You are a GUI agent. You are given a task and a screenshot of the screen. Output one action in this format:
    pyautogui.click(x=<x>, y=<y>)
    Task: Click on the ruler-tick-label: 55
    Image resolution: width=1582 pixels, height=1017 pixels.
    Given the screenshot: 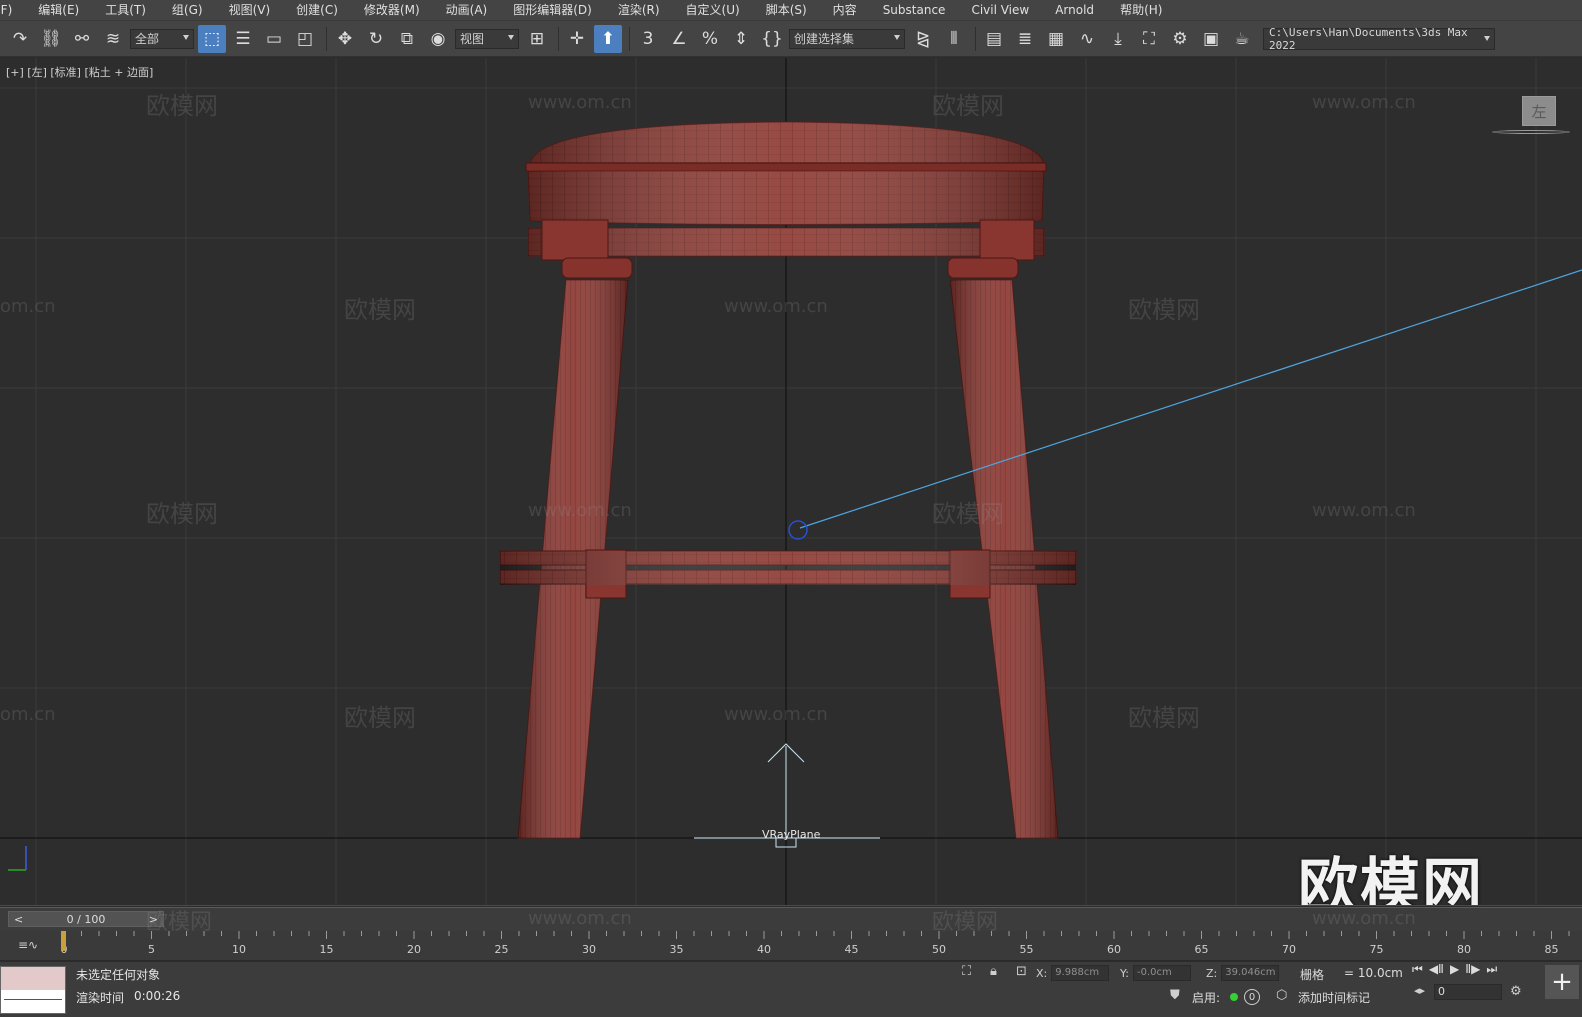 What is the action you would take?
    pyautogui.click(x=1027, y=949)
    